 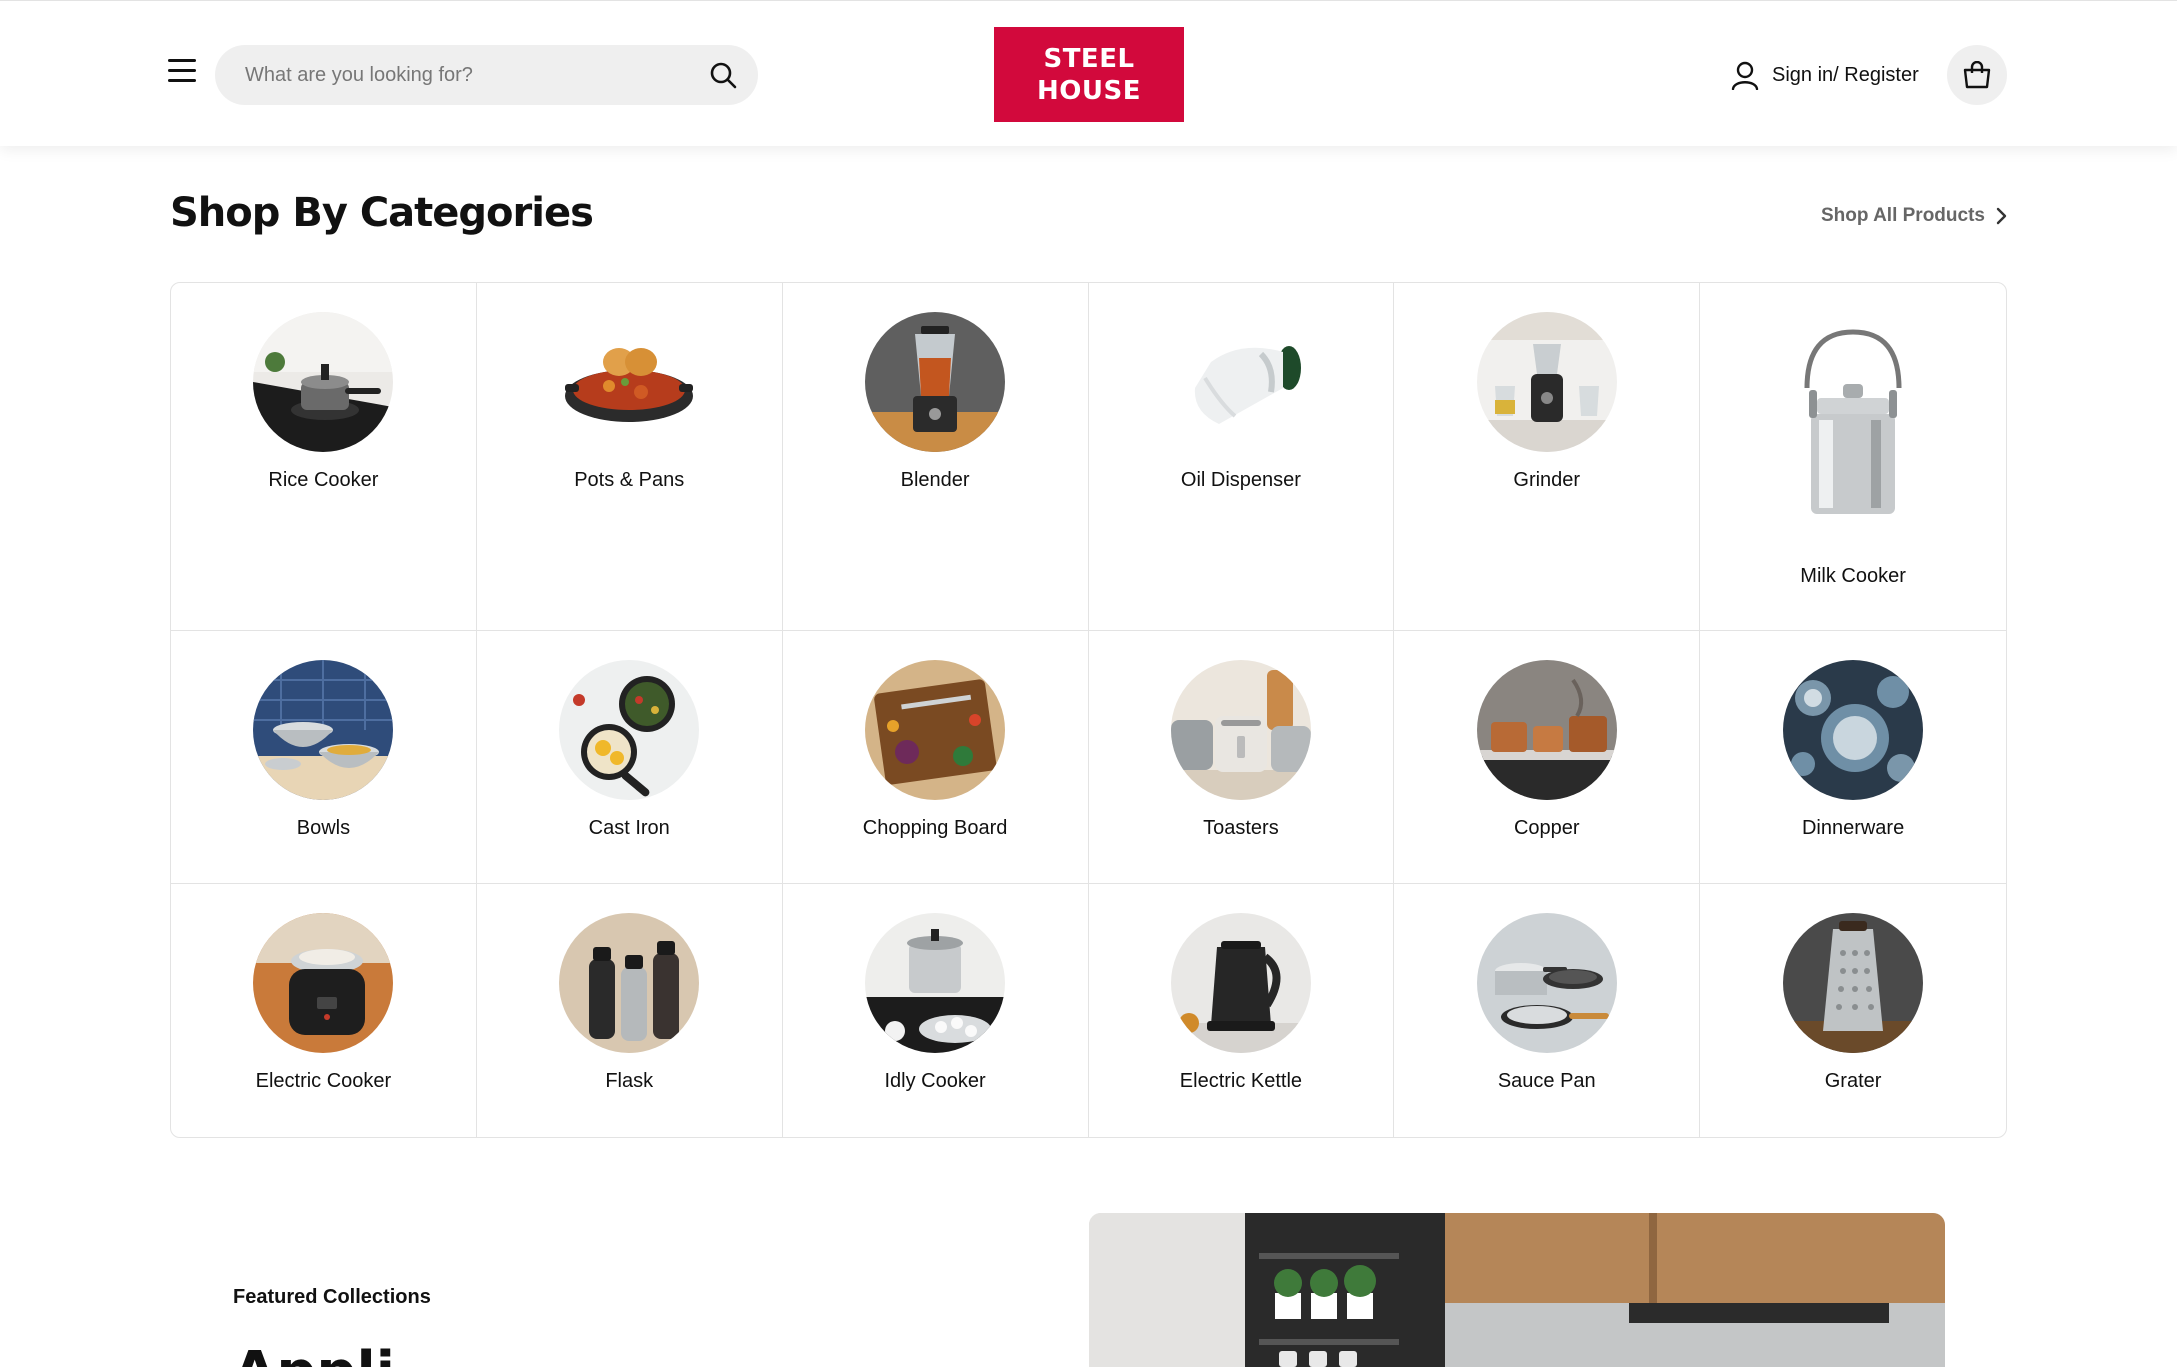 What do you see at coordinates (1546, 730) in the screenshot?
I see `copper-image` at bounding box center [1546, 730].